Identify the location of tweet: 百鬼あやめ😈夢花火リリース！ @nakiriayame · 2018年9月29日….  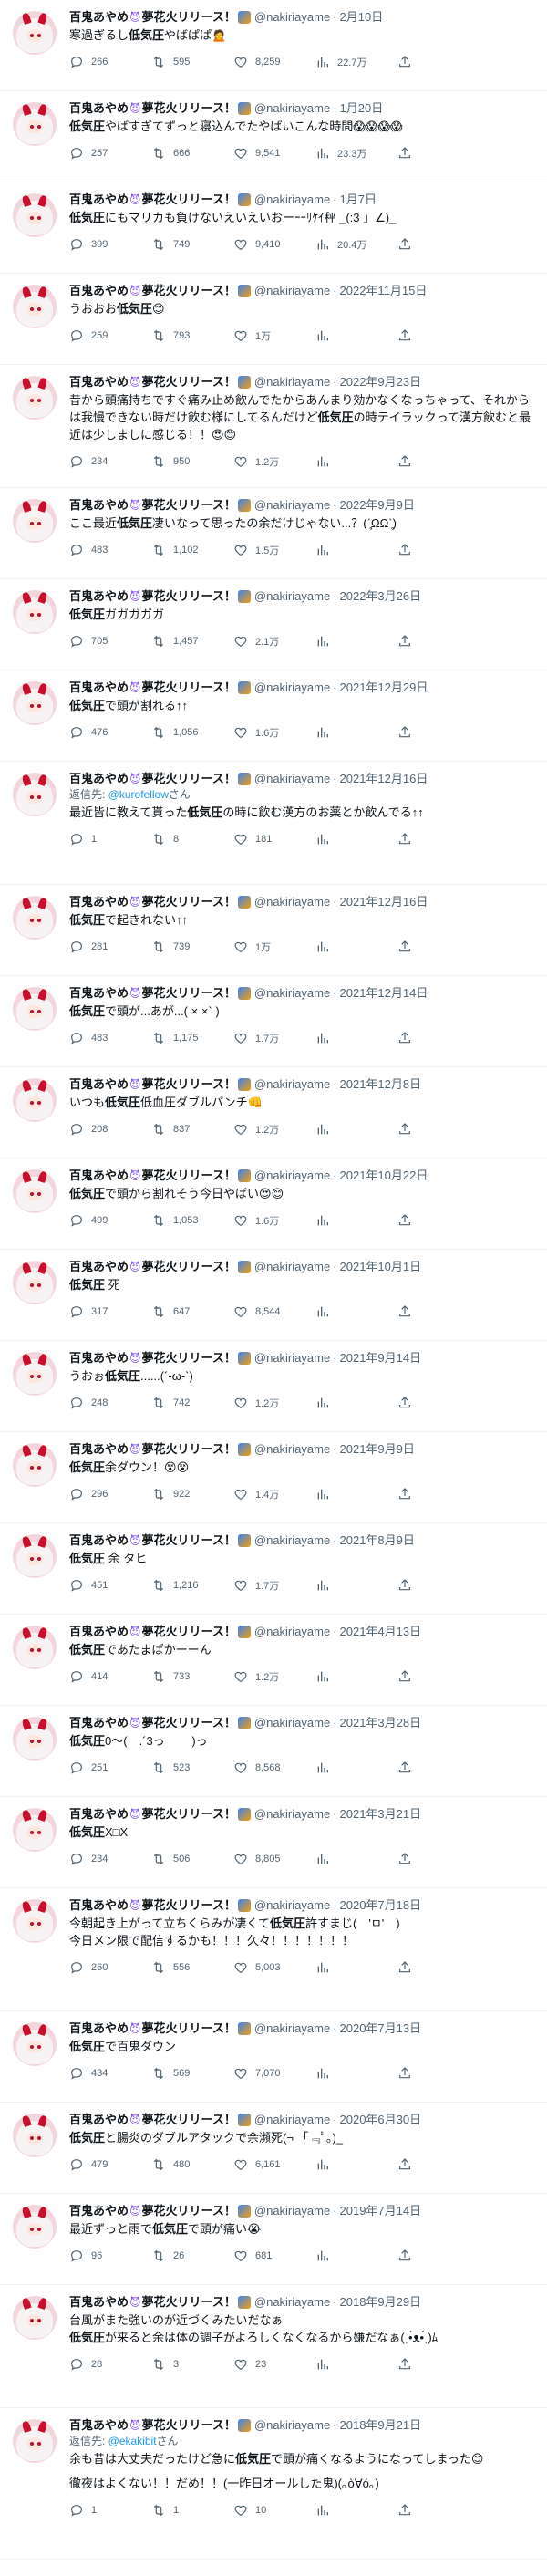
(273, 2346).